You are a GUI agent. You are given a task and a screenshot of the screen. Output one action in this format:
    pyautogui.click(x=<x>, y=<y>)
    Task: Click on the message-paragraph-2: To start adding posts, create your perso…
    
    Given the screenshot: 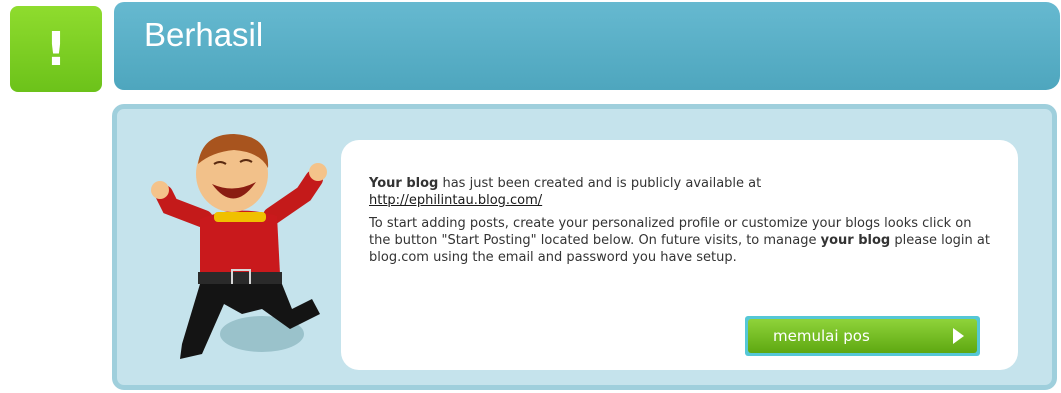 What is the action you would take?
    pyautogui.click(x=679, y=240)
    